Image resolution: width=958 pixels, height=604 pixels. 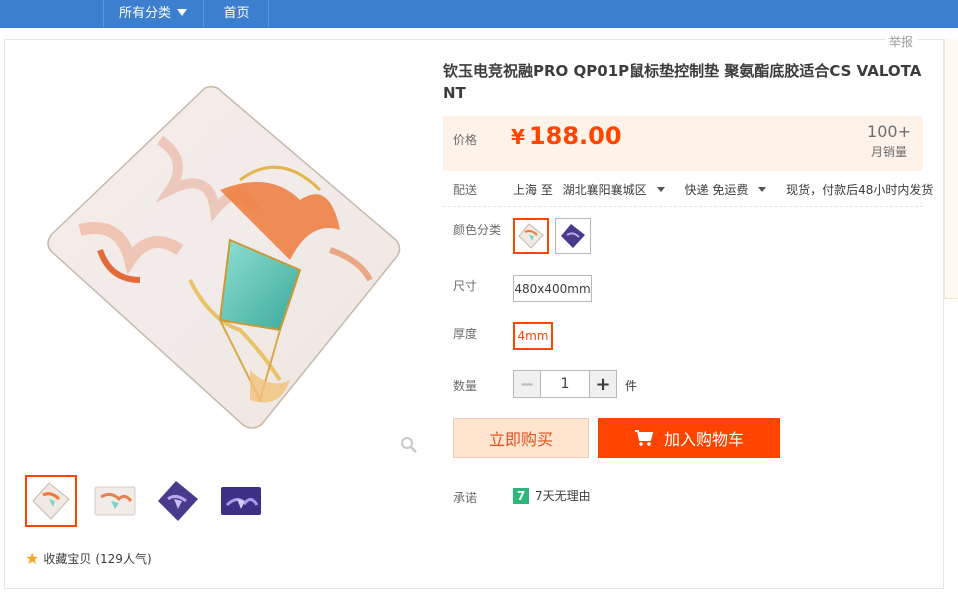 What do you see at coordinates (533, 190) in the screenshot?
I see `delivery-from: 上海 至` at bounding box center [533, 190].